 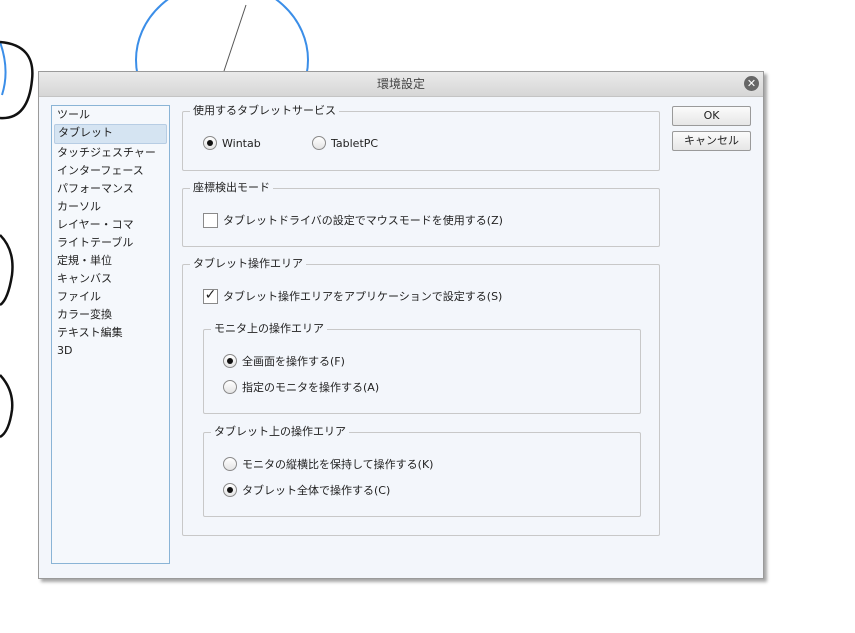 I want to click on category-item: カラー変換, so click(x=110, y=315).